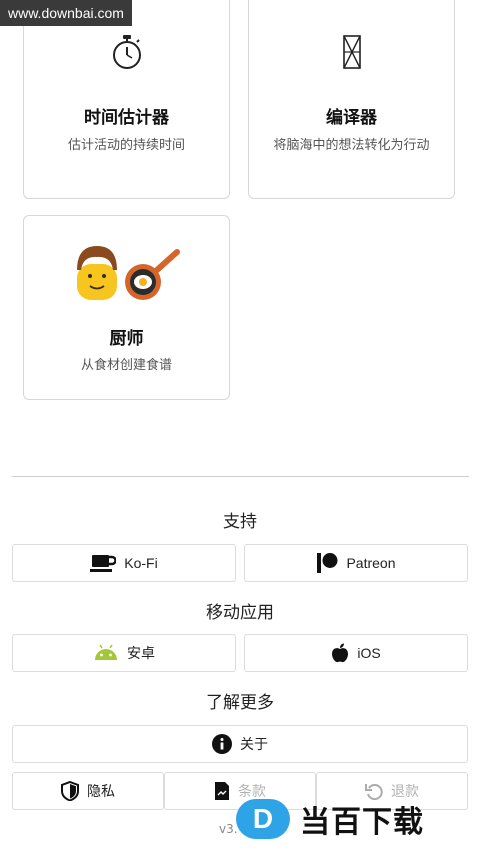 Image resolution: width=480 pixels, height=853 pixels. I want to click on ios-button: iOS, so click(356, 653).